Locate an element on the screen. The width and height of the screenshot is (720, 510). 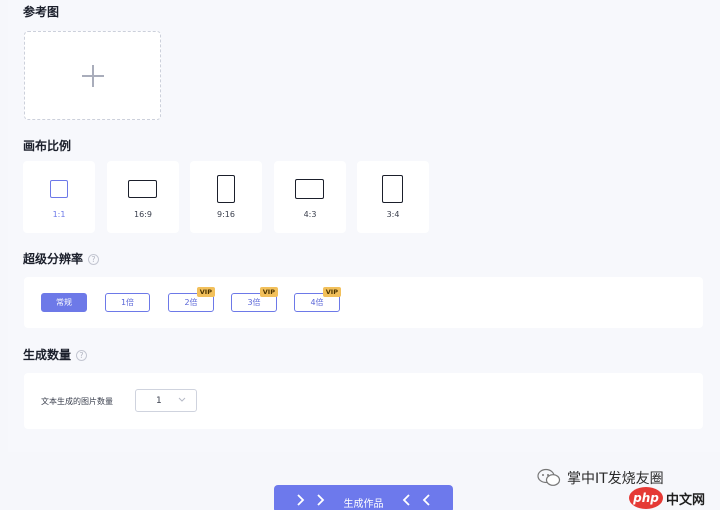
resolution-label: 1倍 is located at coordinates (127, 302).